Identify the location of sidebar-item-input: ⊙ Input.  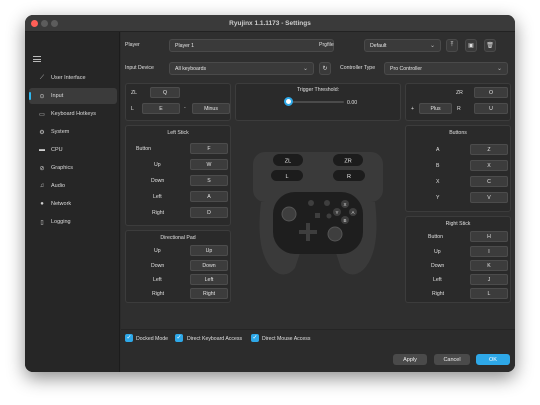
(73, 96).